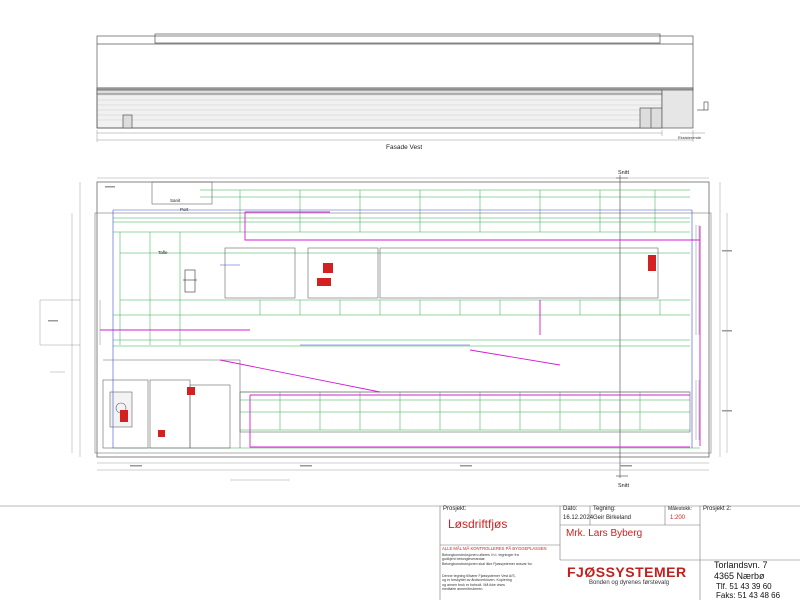  Describe the element at coordinates (678, 518) in the screenshot. I see `scale-value: 1:200` at that location.